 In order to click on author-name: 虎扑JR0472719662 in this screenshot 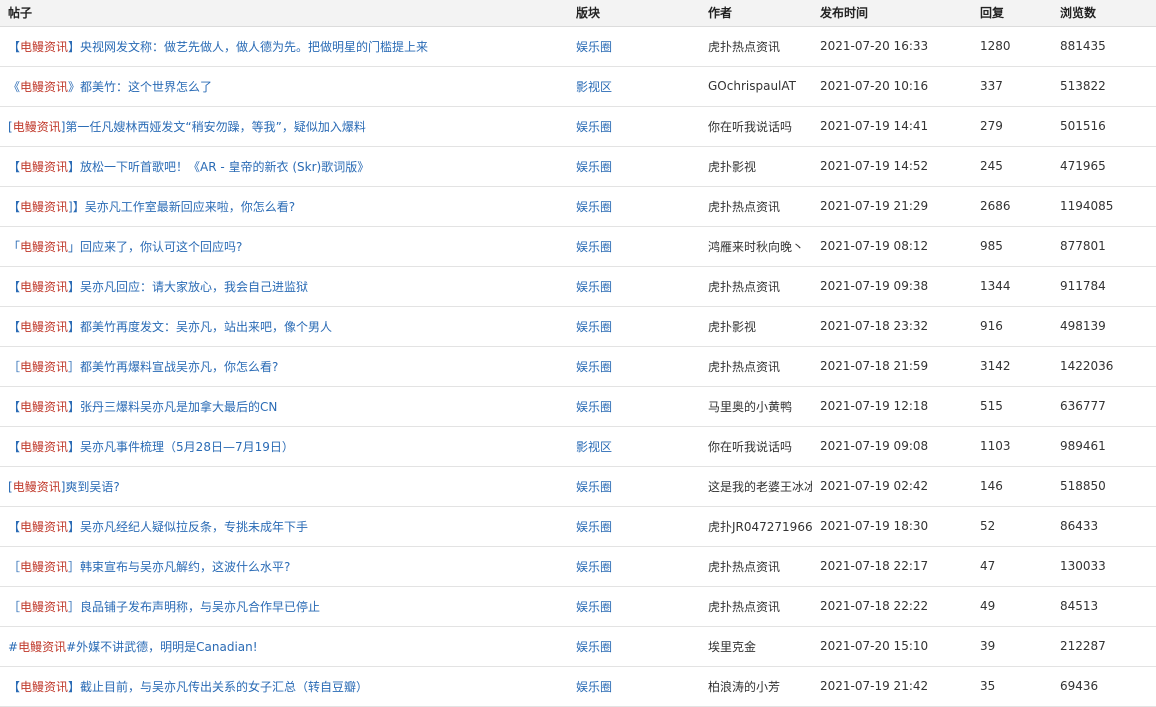, I will do `click(756, 526)`.